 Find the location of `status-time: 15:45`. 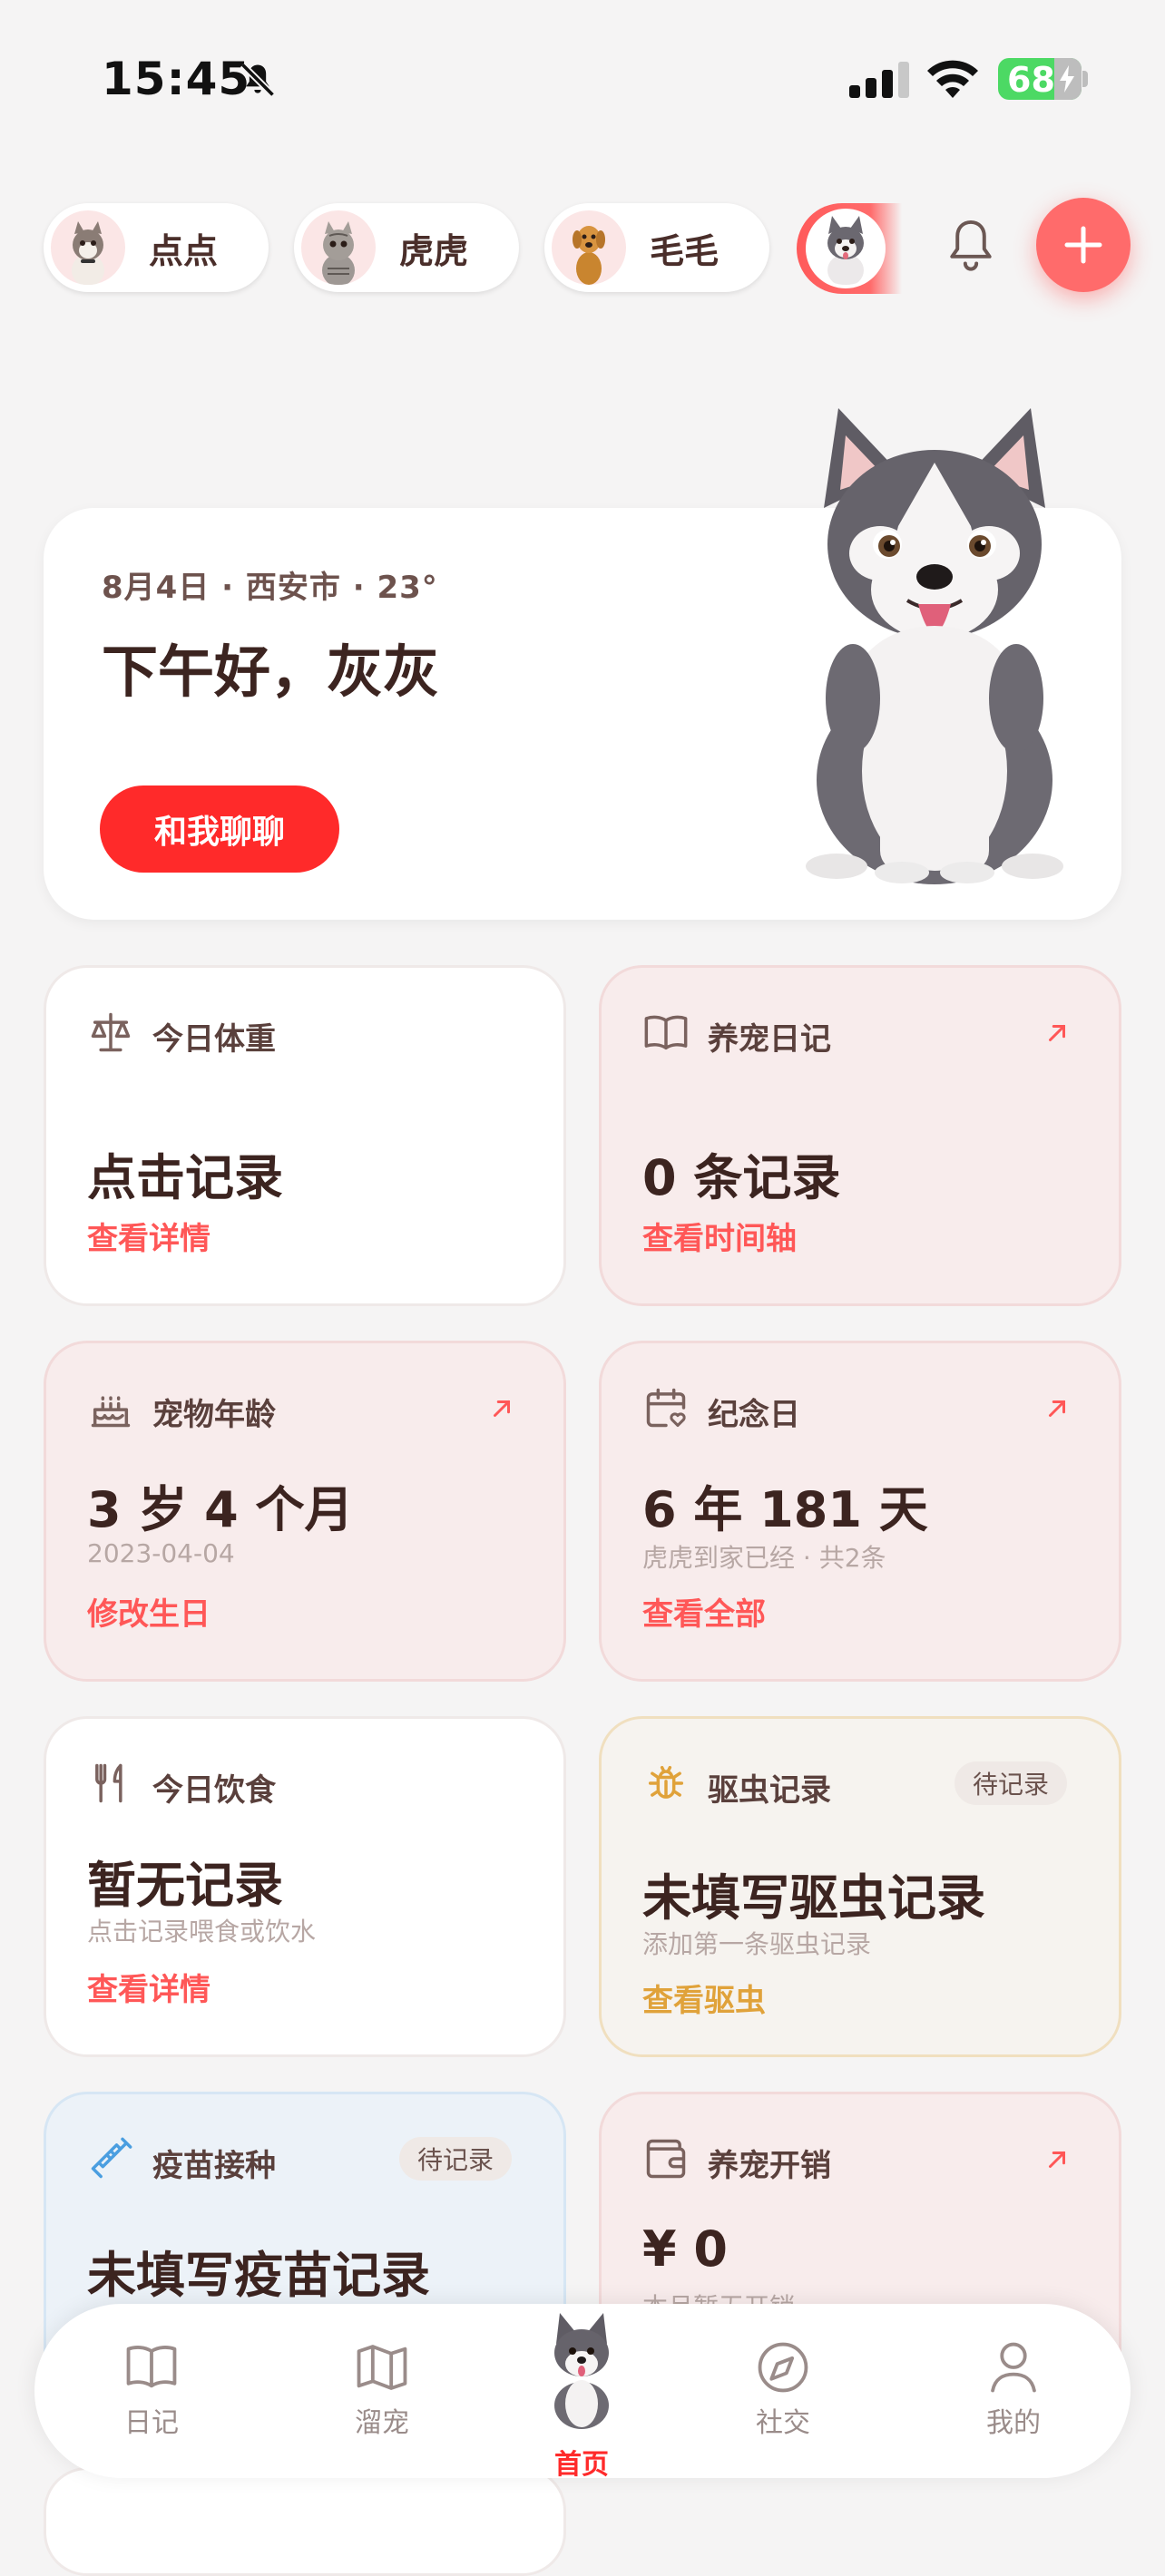

status-time: 15:45 is located at coordinates (176, 79).